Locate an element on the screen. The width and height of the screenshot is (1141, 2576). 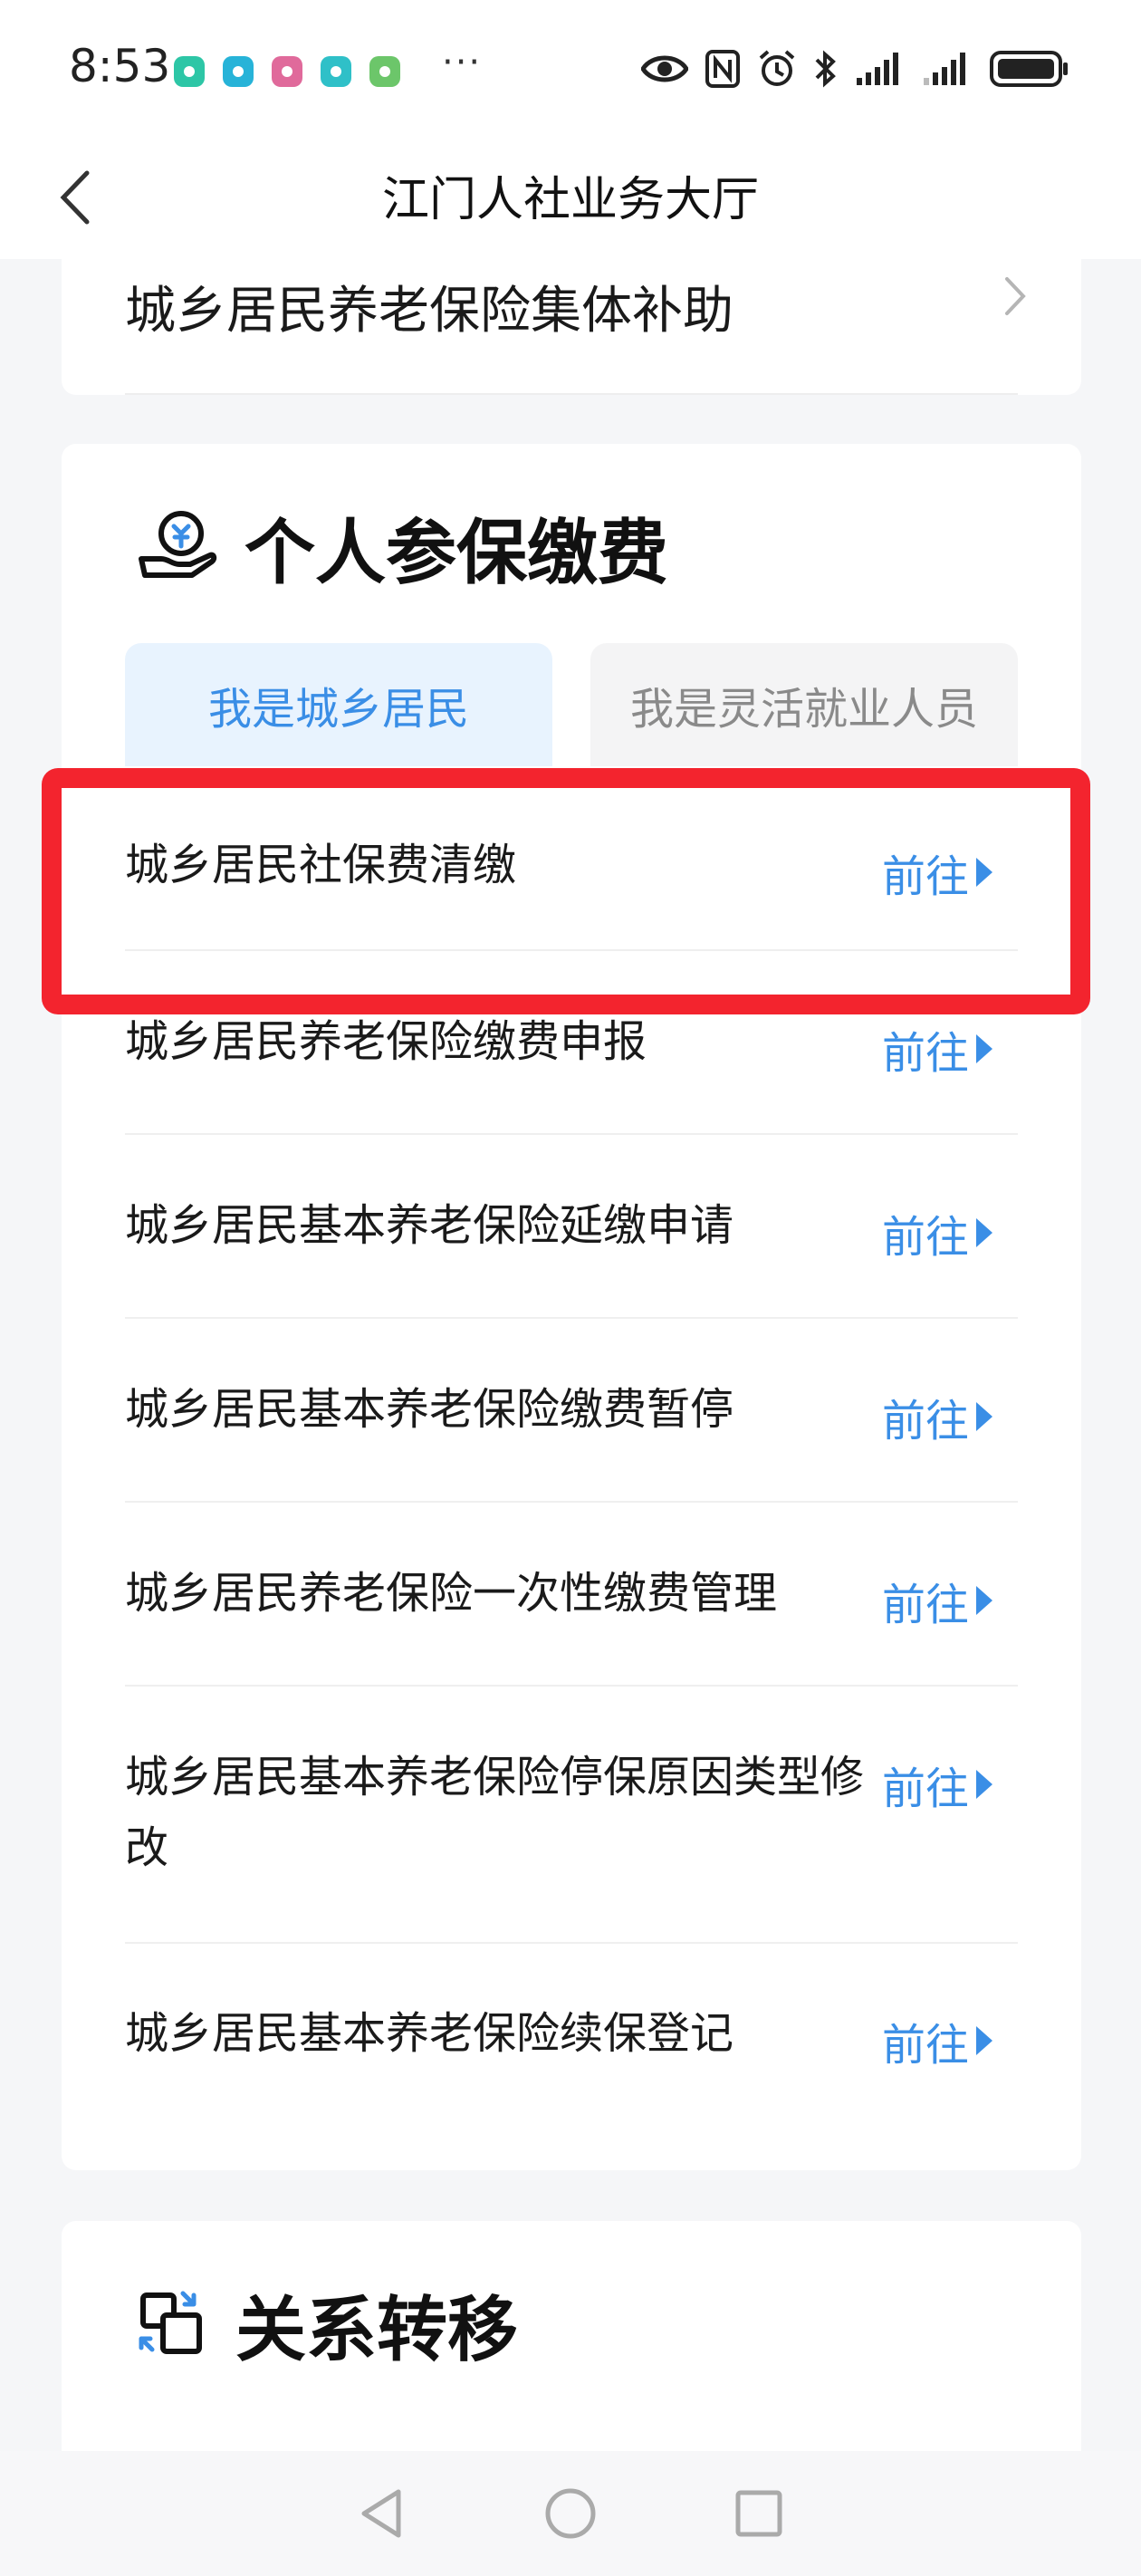
highlight-box is located at coordinates (566, 891).